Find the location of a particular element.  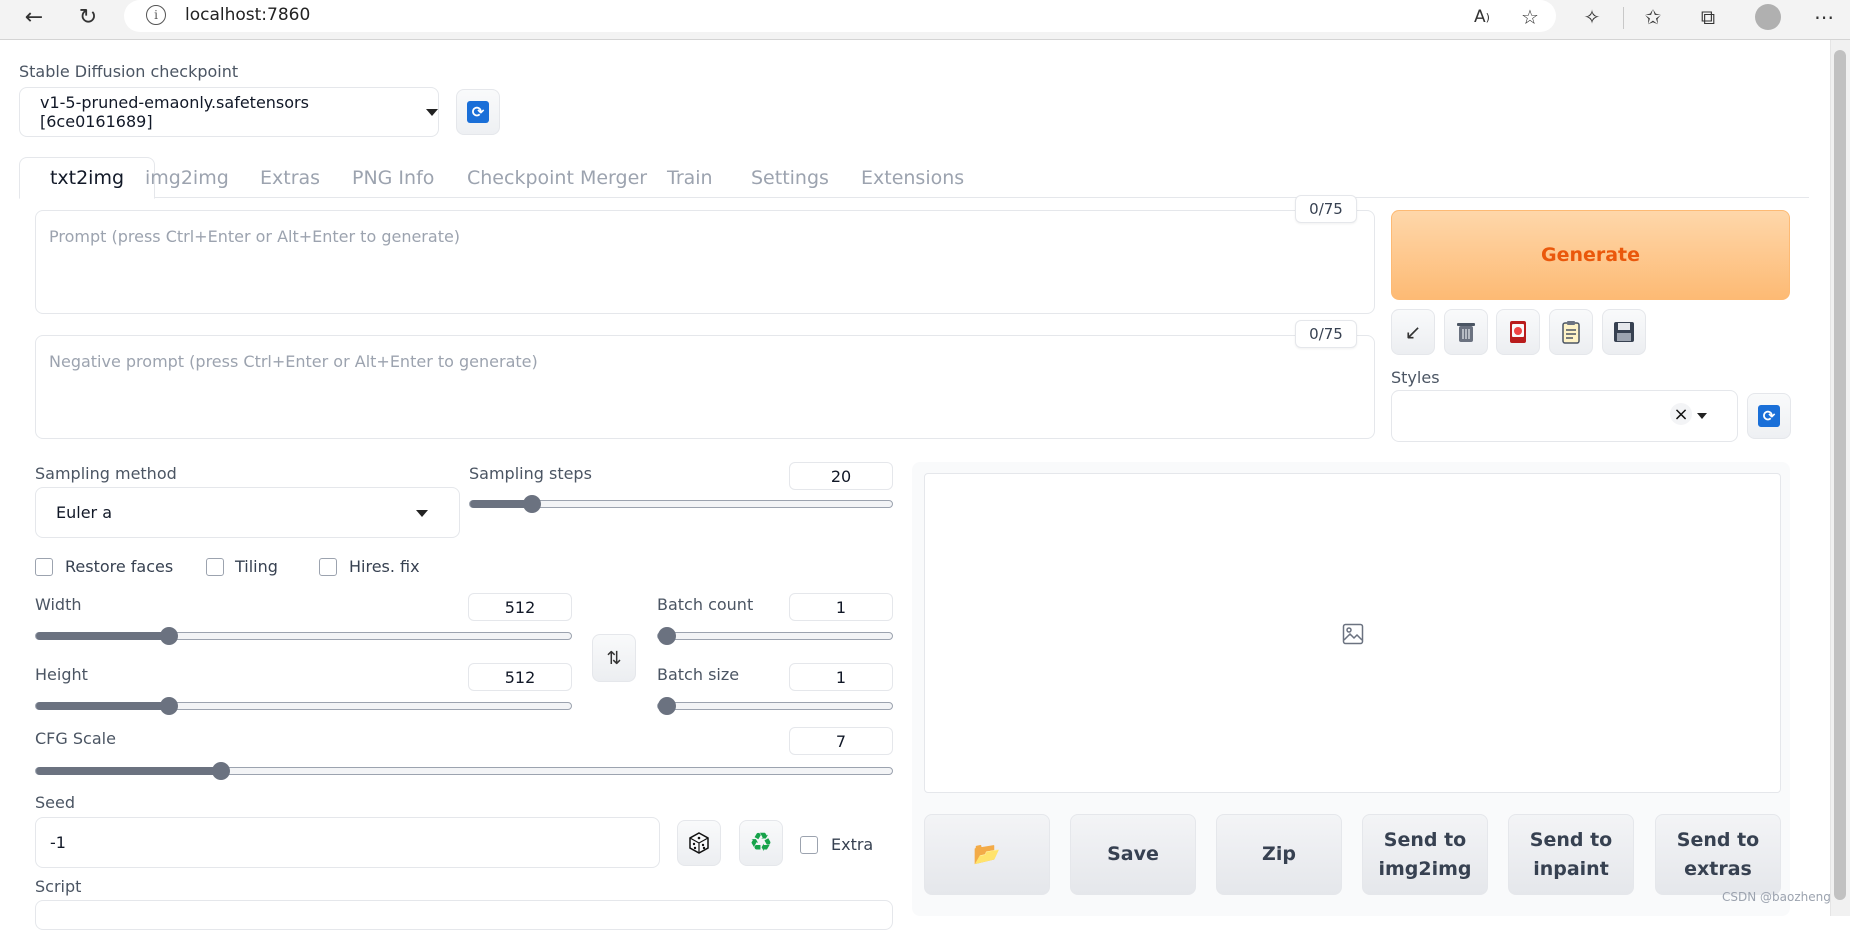

batch-size-label: Batch size is located at coordinates (698, 674).